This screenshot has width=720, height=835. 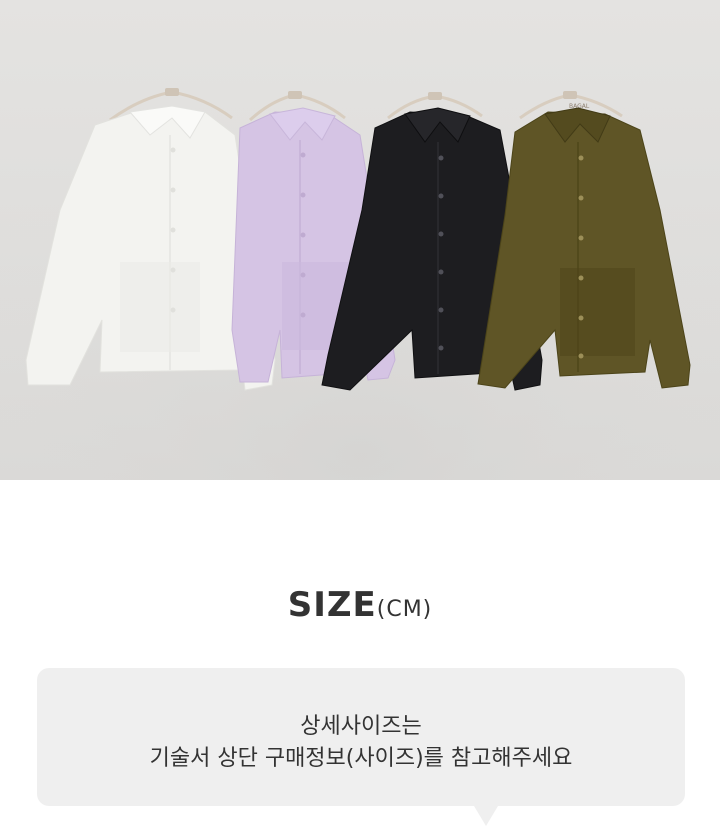 What do you see at coordinates (361, 758) in the screenshot?
I see `notice-line-2: 기술서 상단 구매정보(사이즈)를 참고해주세요` at bounding box center [361, 758].